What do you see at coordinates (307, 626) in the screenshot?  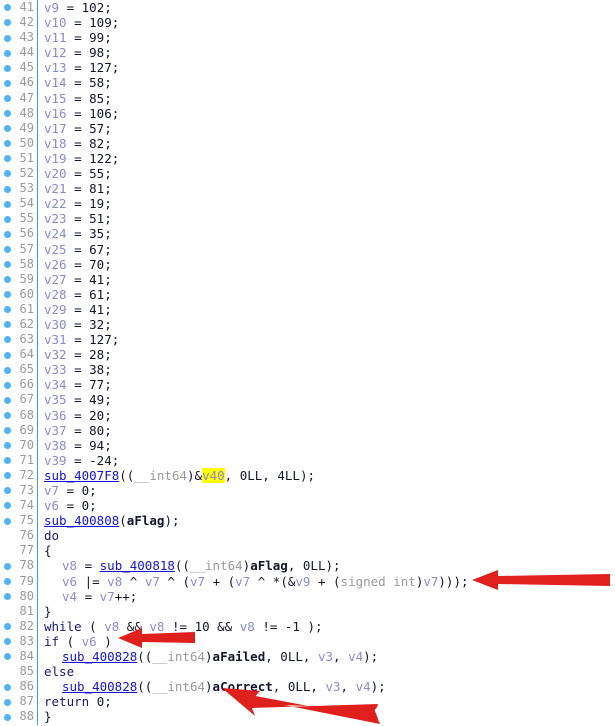 I see `code-line: 82 while ( v8 && v8 != 10 && v8 != -1 );` at bounding box center [307, 626].